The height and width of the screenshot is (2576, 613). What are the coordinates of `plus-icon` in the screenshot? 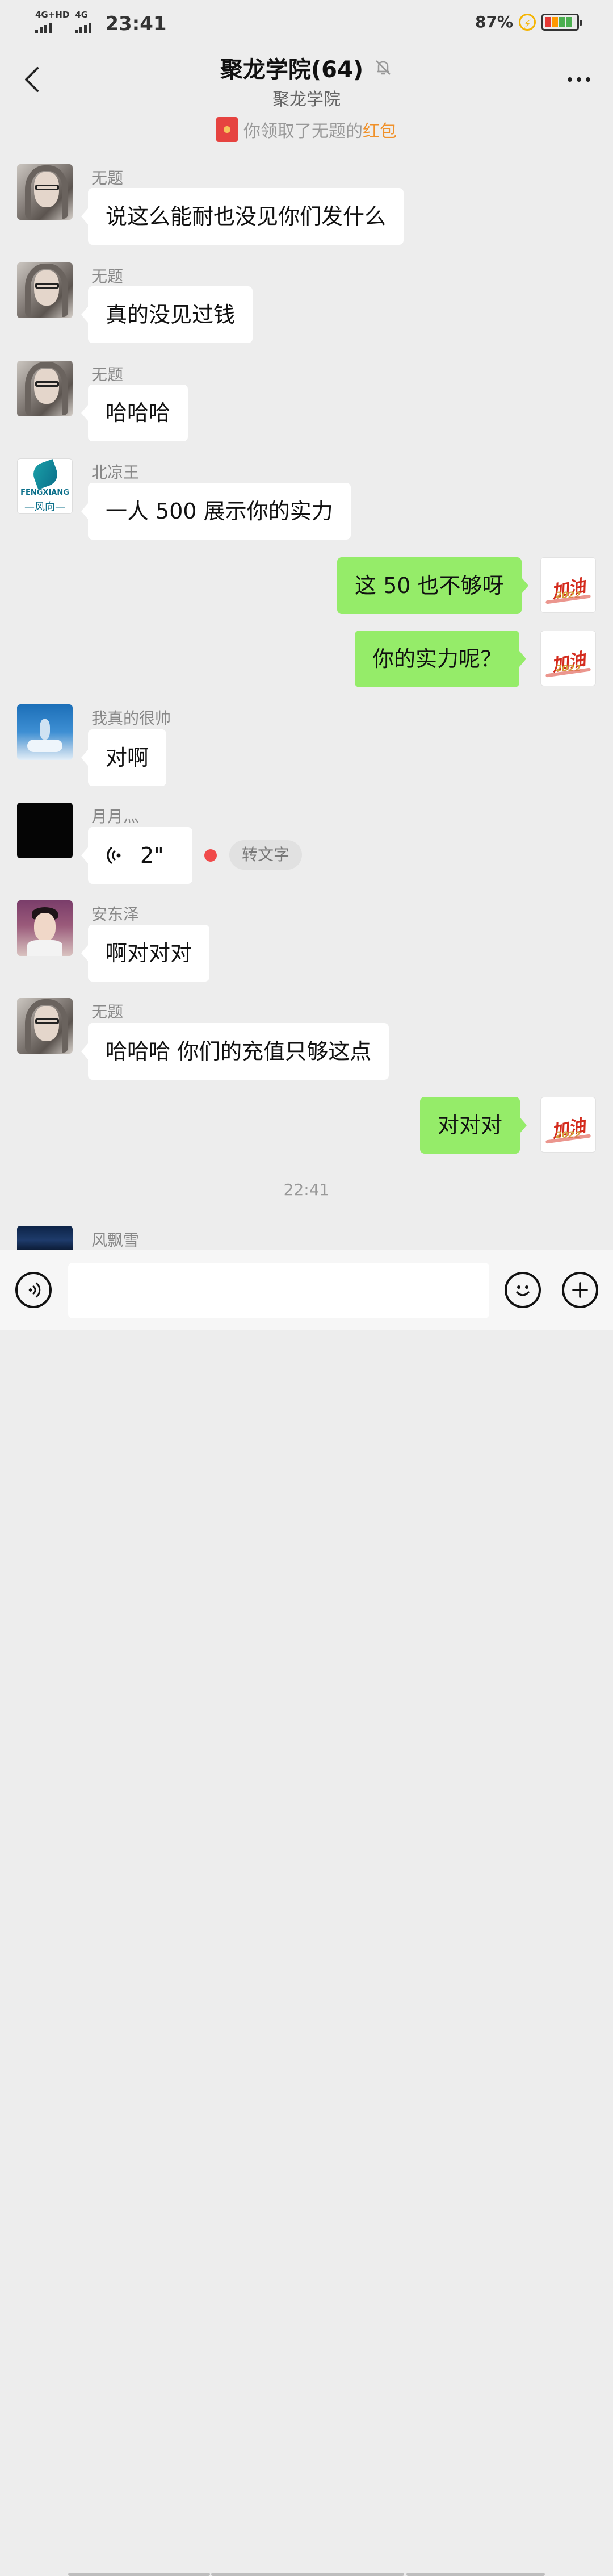 It's located at (580, 1290).